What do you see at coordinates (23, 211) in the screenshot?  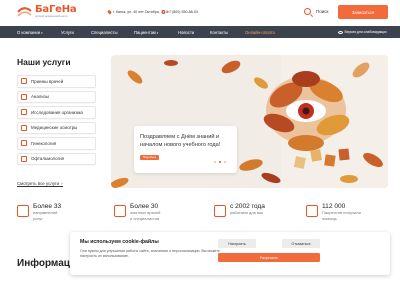 I see `building-icon` at bounding box center [23, 211].